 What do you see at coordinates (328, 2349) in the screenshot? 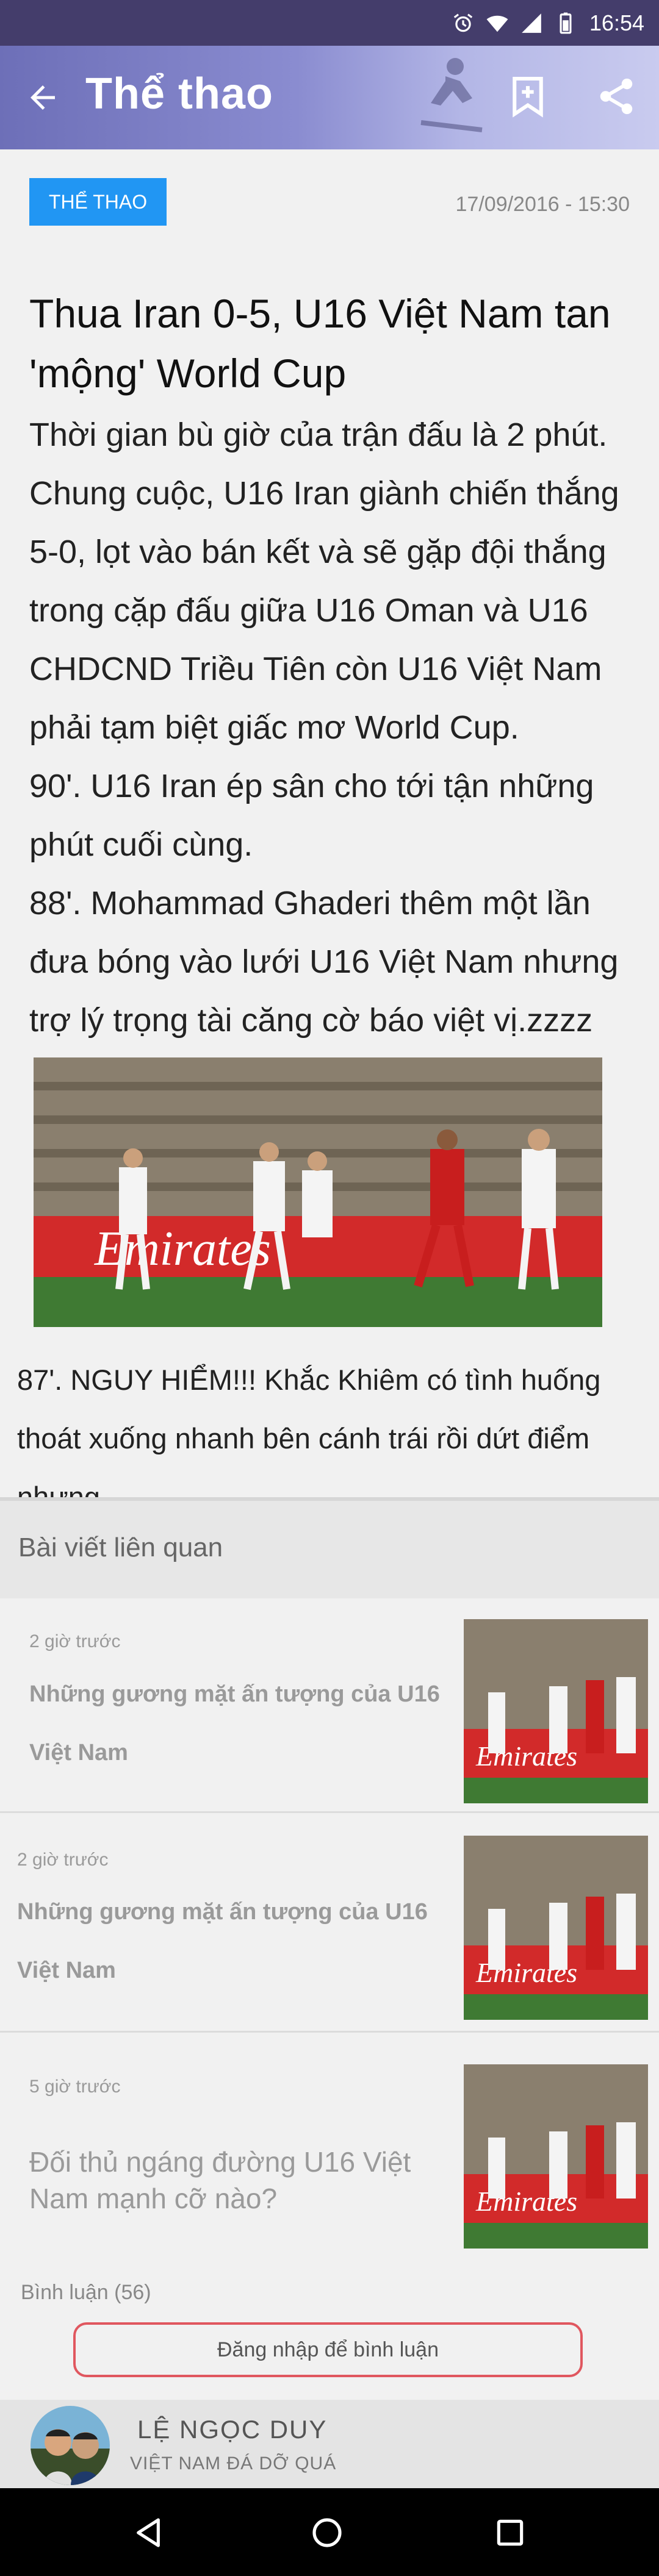
I see `login-to-comment-button: Đăng nhập để bình luận` at bounding box center [328, 2349].